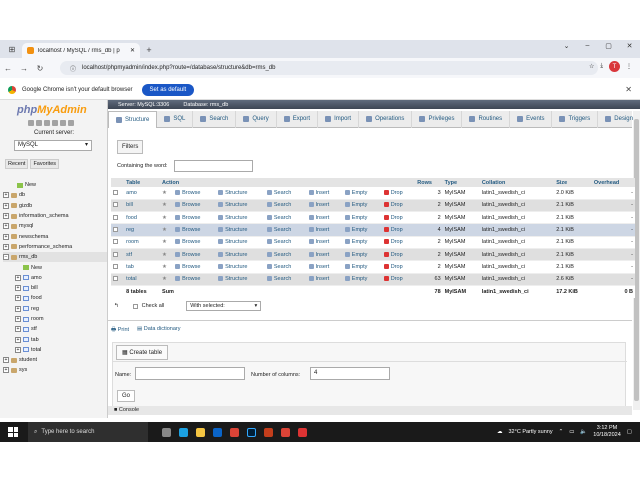 The width and height of the screenshot is (640, 480). I want to click on close-window-icon: ✕, so click(629, 46).